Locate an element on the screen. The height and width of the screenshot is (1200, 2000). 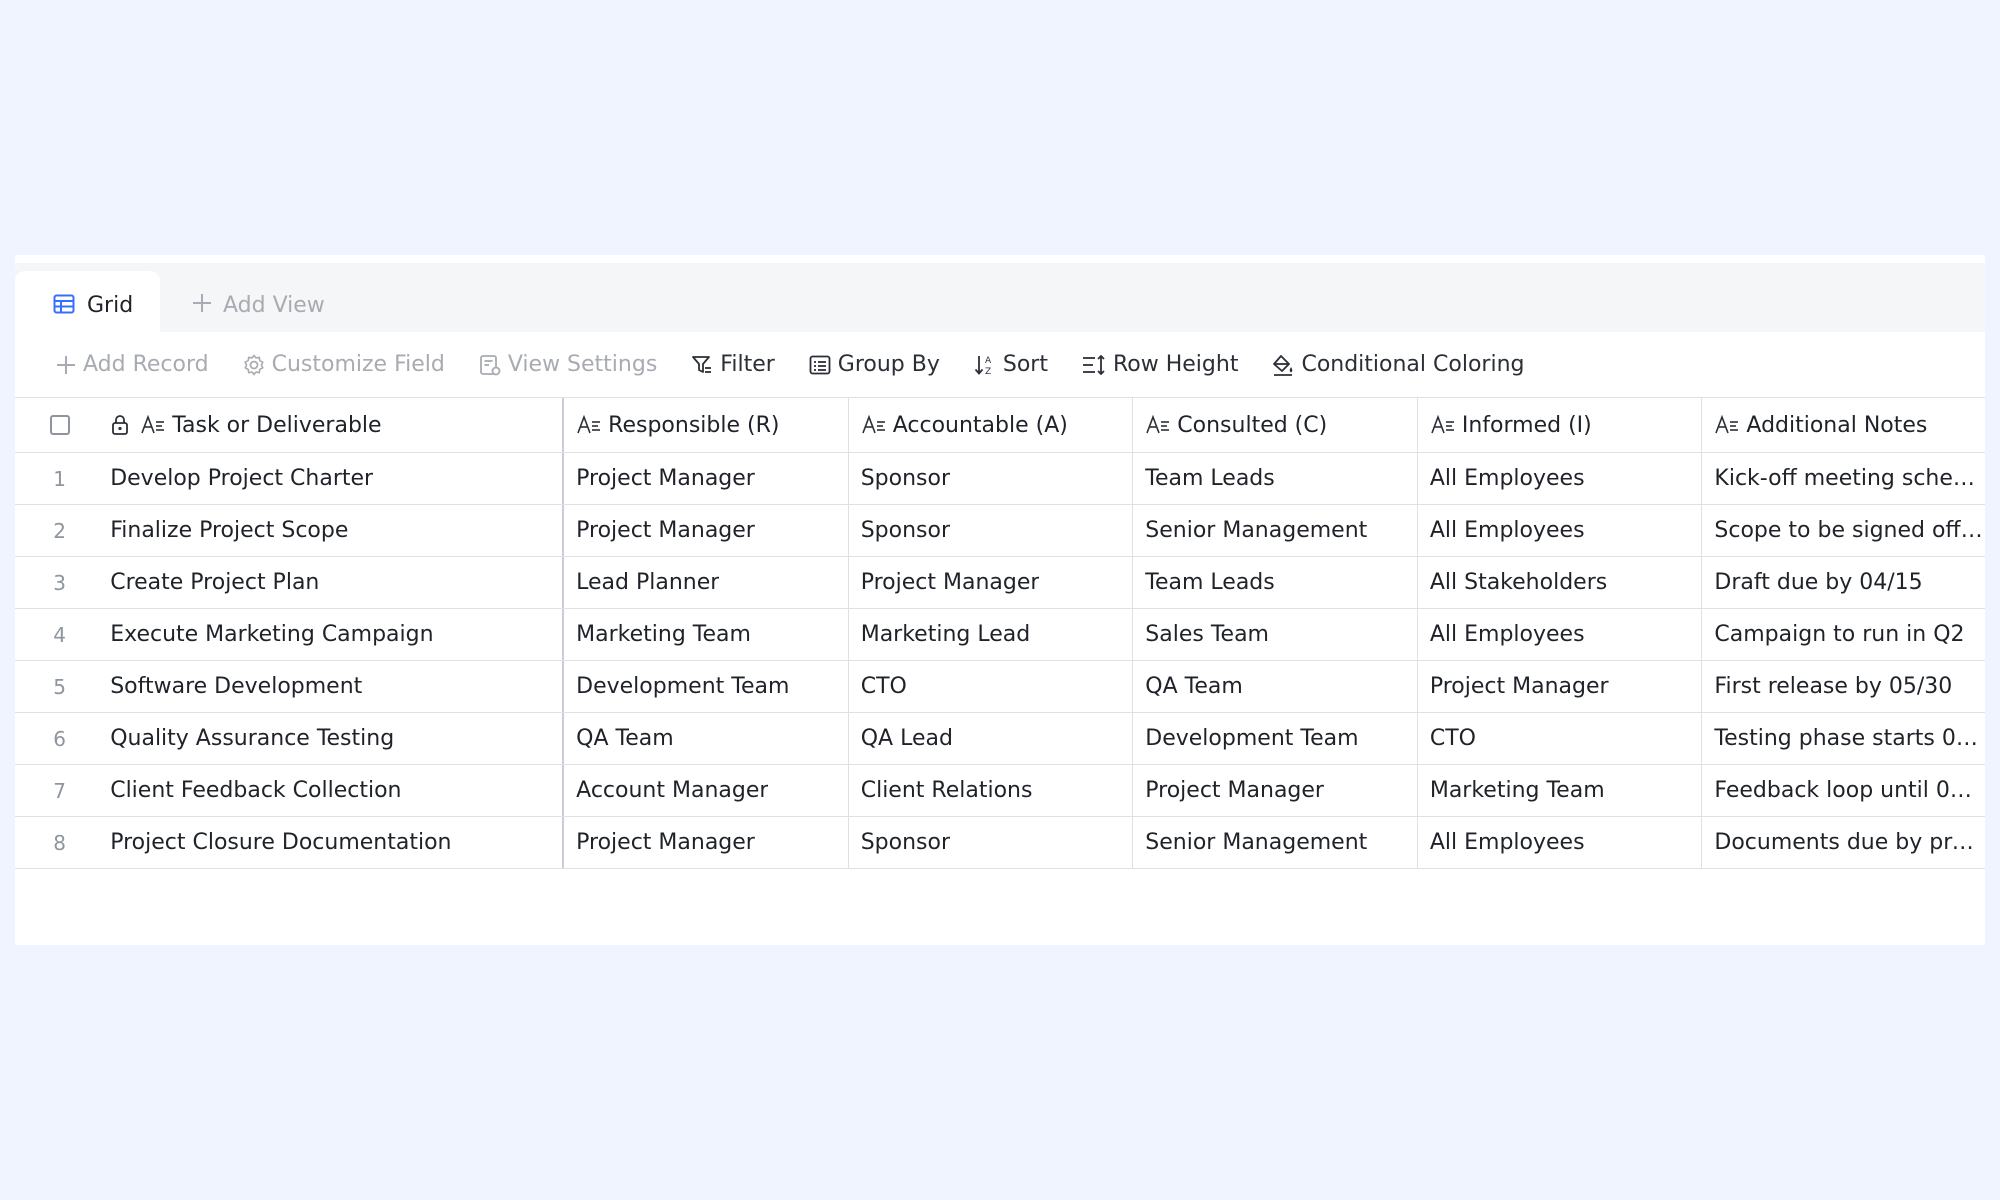
row-number-cell: 5 is located at coordinates (59, 686).